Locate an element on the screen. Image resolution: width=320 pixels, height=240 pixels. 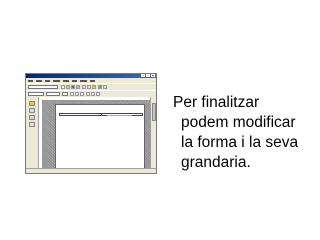
open-icon is located at coordinates (68, 87).